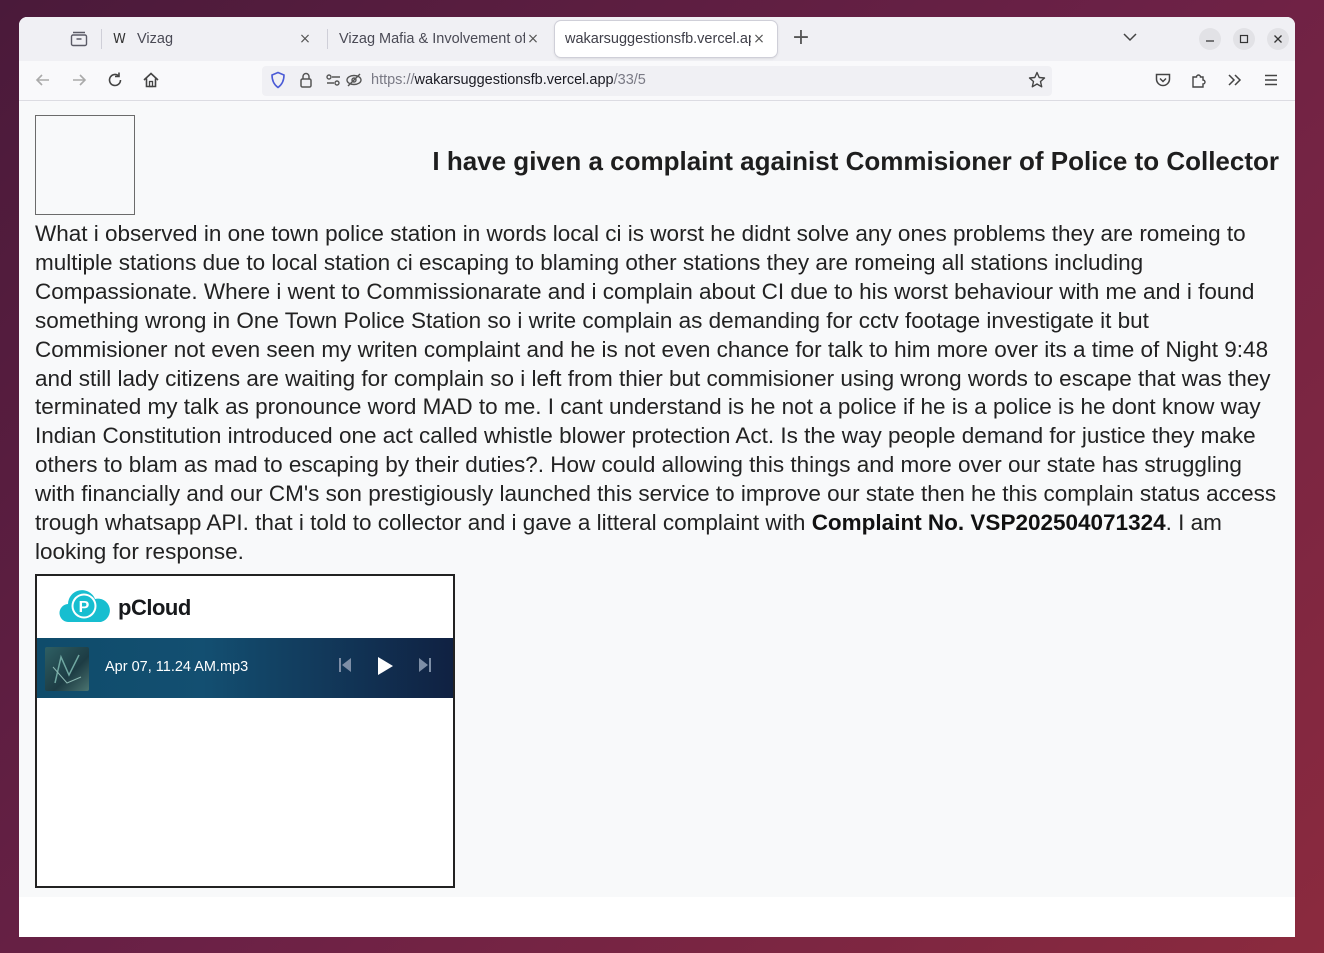  Describe the element at coordinates (657, 917) in the screenshot. I see `page-bottom-area` at that location.